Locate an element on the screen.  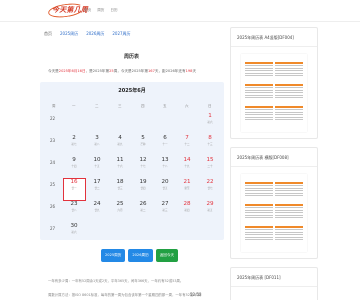
lunar-date: 夏至 is located at coordinates (187, 188).